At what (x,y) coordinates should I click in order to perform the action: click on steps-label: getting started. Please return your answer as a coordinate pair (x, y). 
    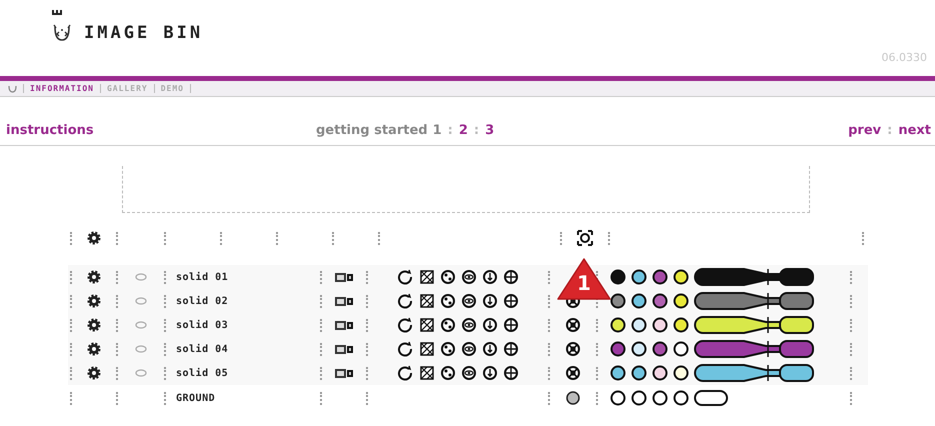
    Looking at the image, I should click on (372, 130).